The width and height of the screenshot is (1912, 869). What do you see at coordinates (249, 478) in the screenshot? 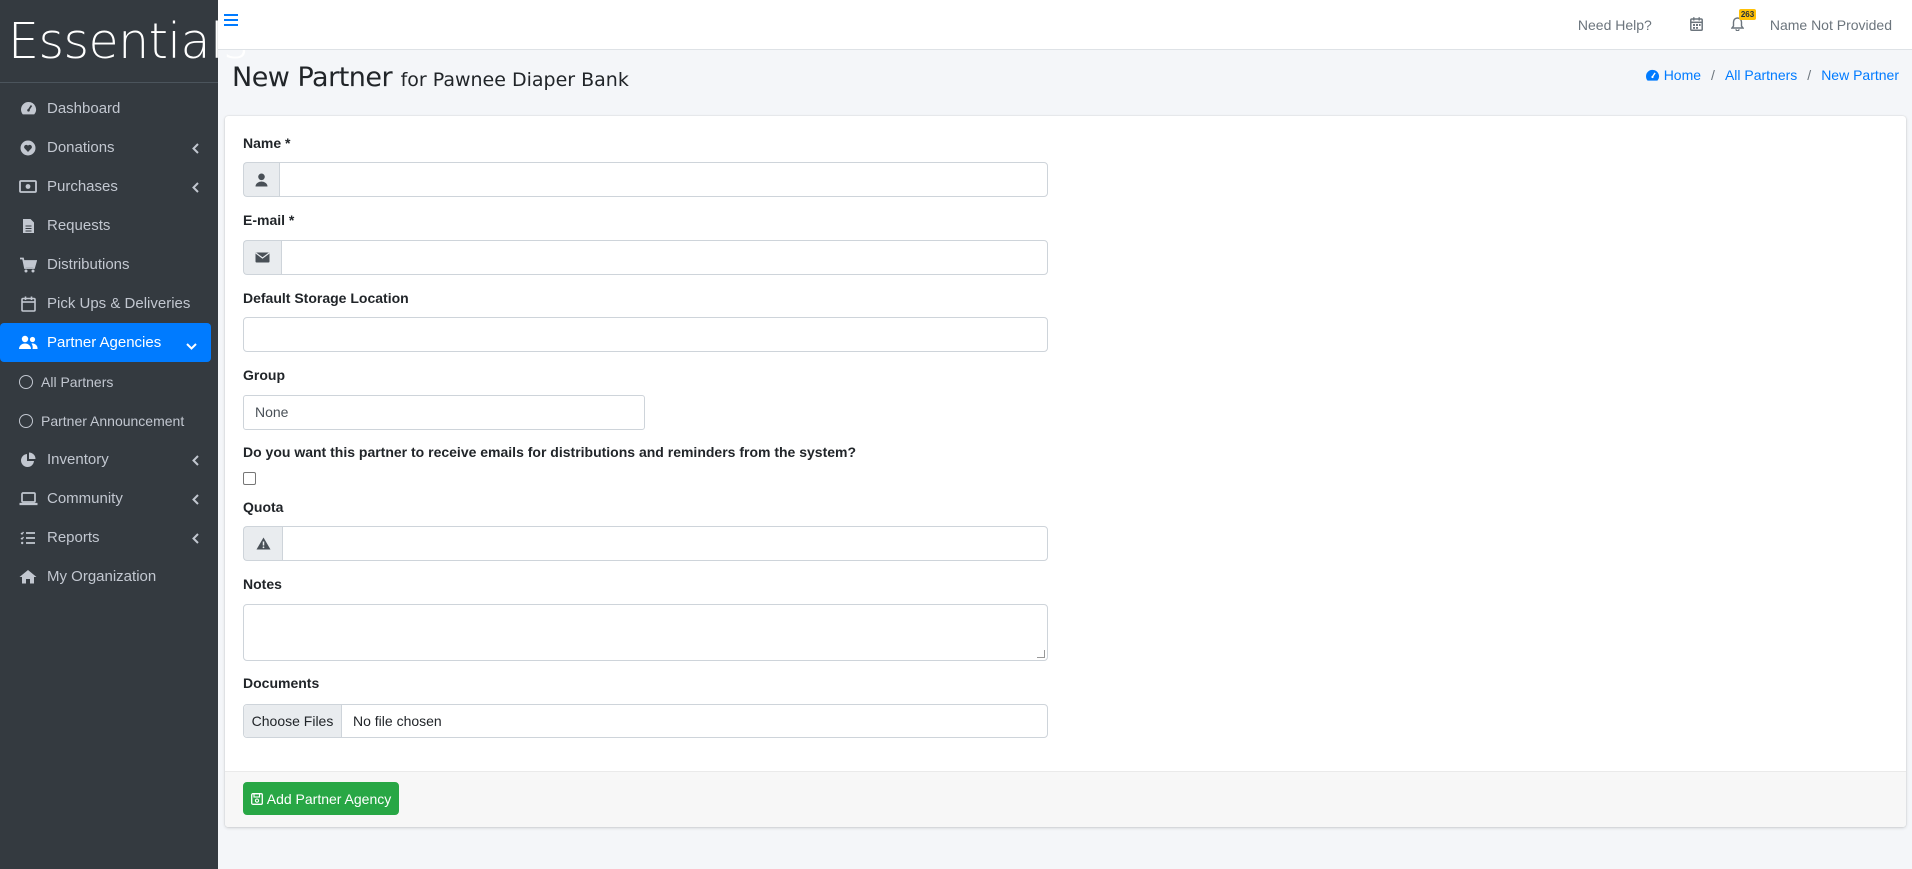
I see `send-emails-checkbox` at bounding box center [249, 478].